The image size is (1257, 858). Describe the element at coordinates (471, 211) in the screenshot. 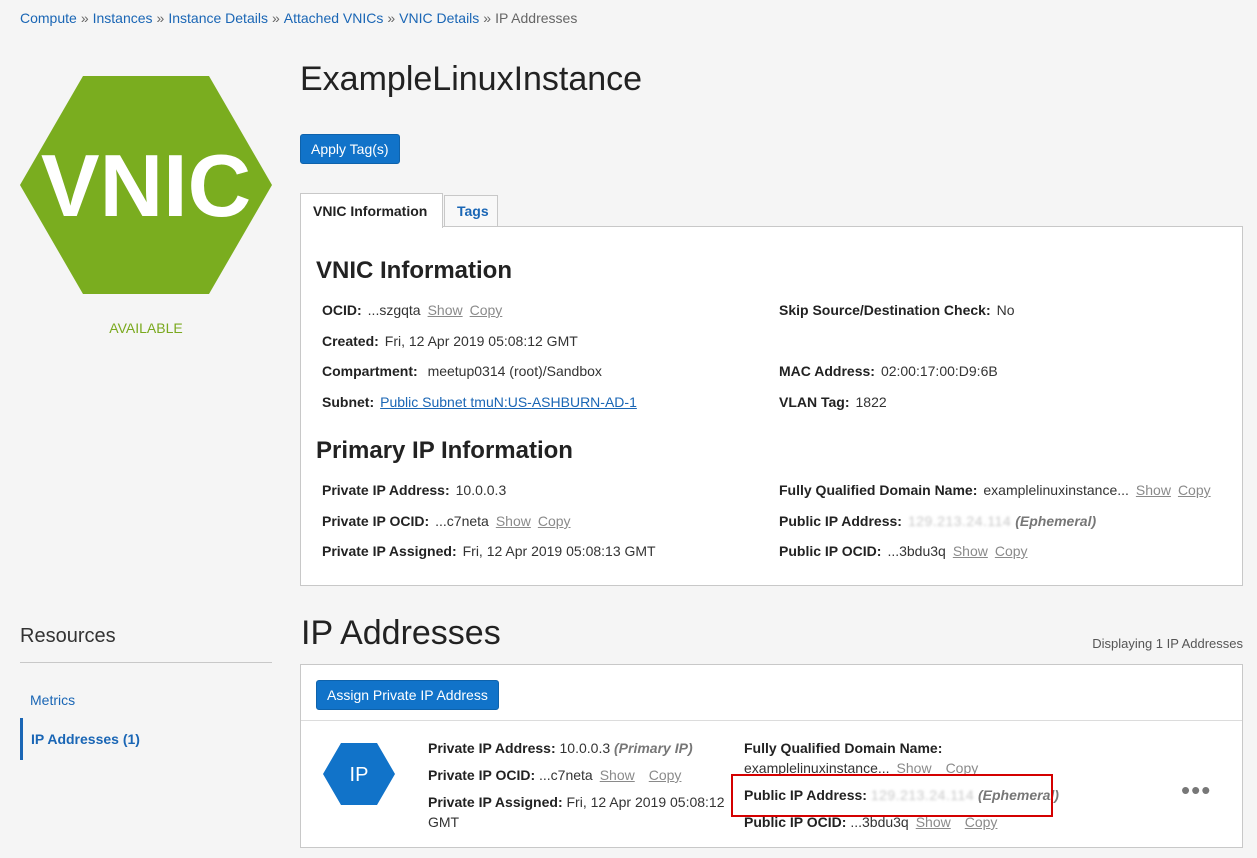

I see `tab-tags: Tags` at that location.